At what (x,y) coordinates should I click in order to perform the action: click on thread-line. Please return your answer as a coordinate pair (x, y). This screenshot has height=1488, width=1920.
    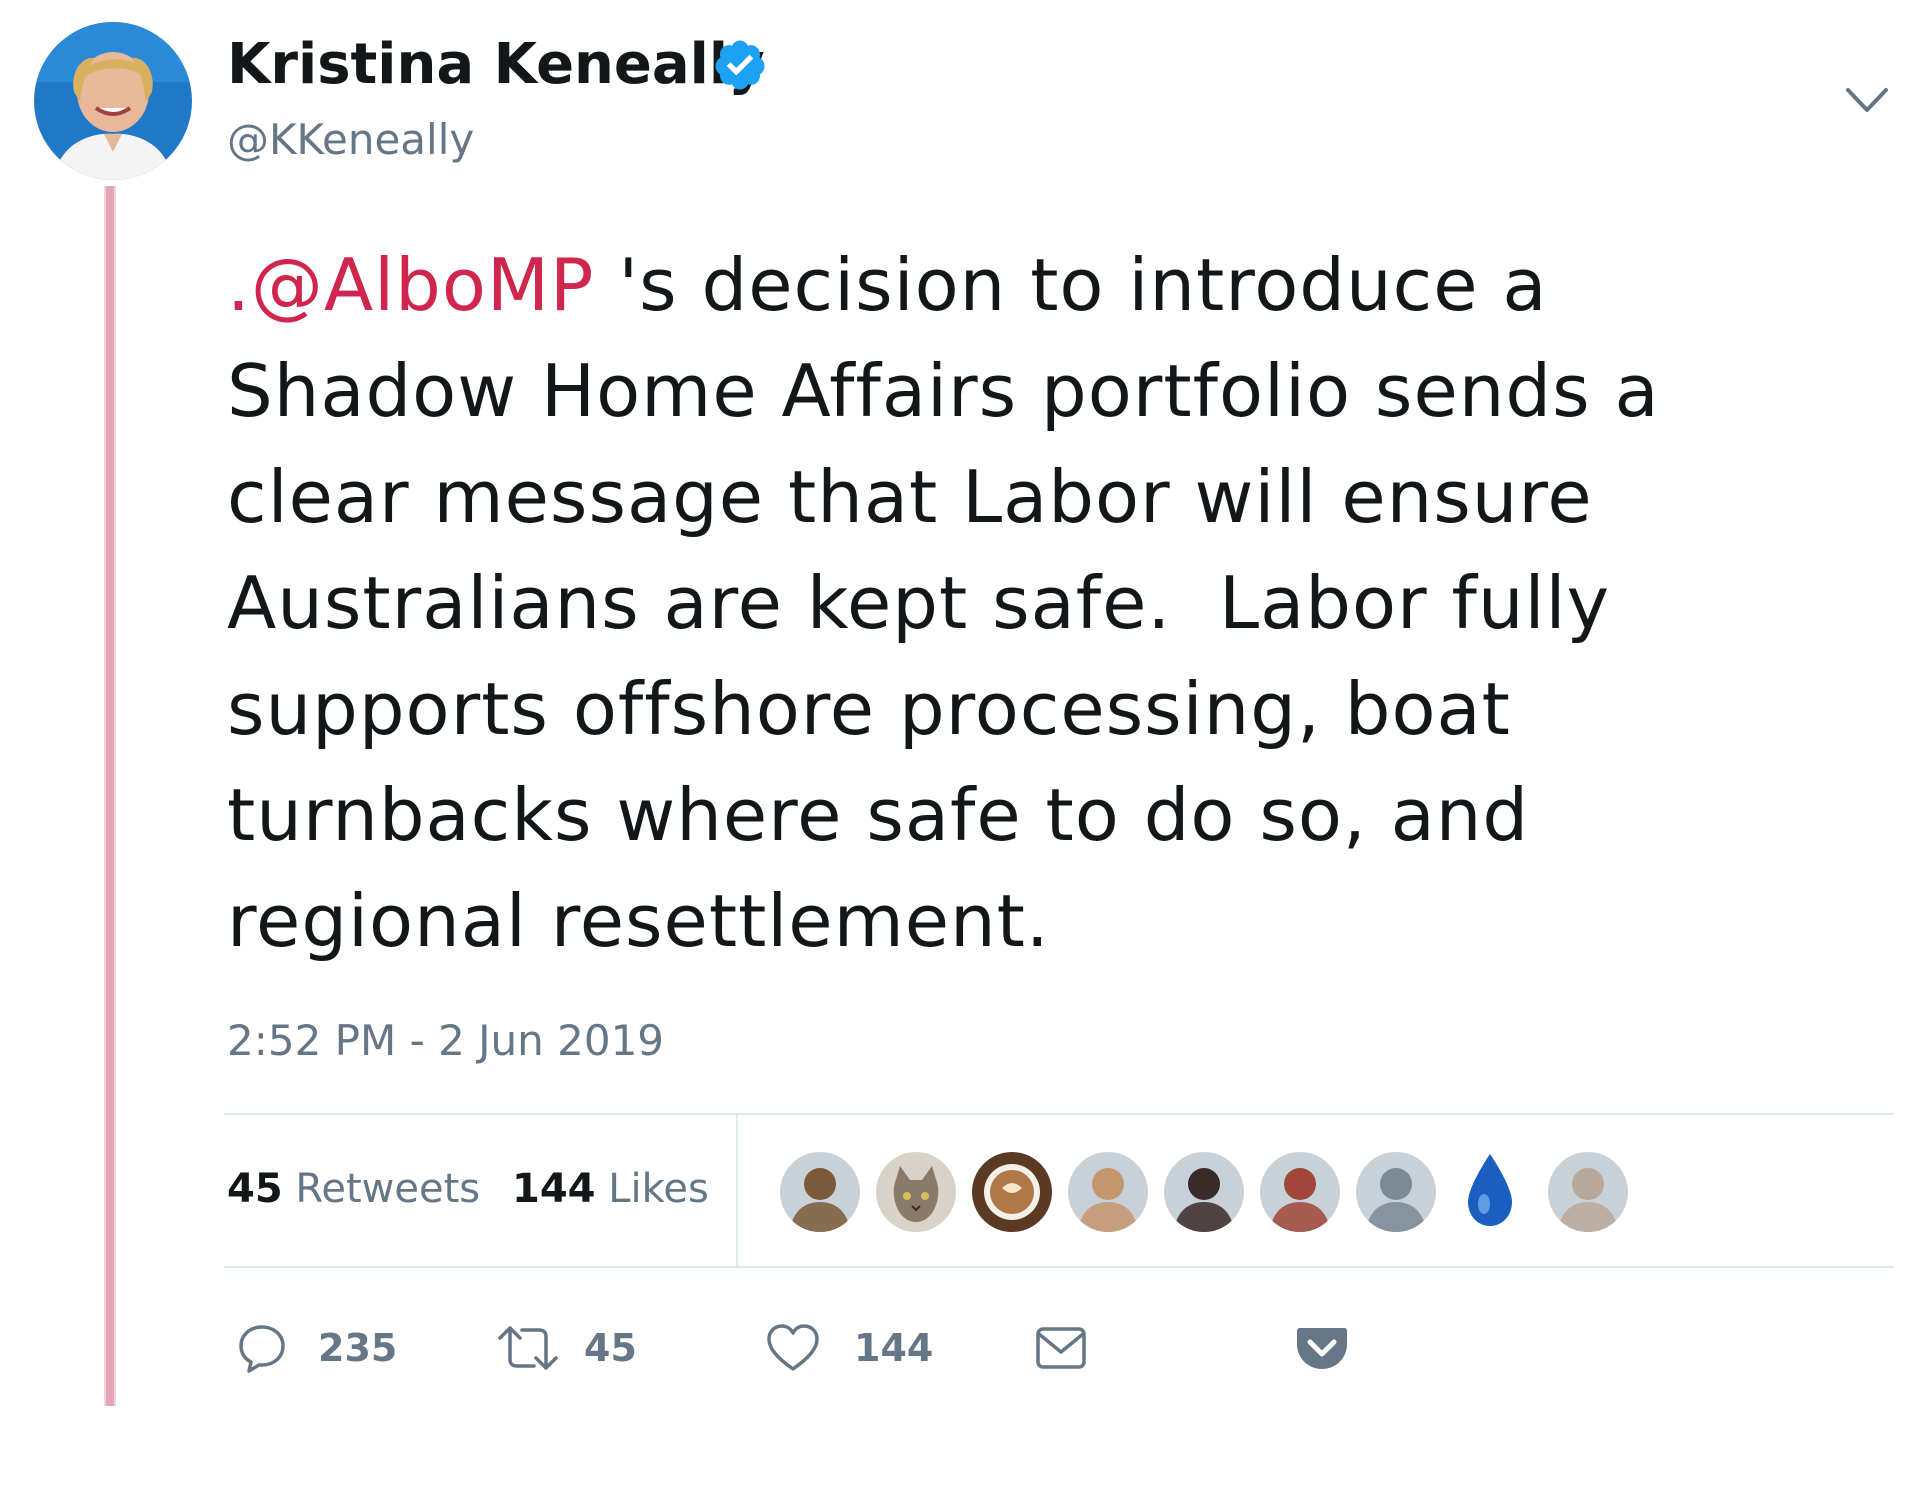
    Looking at the image, I should click on (110, 796).